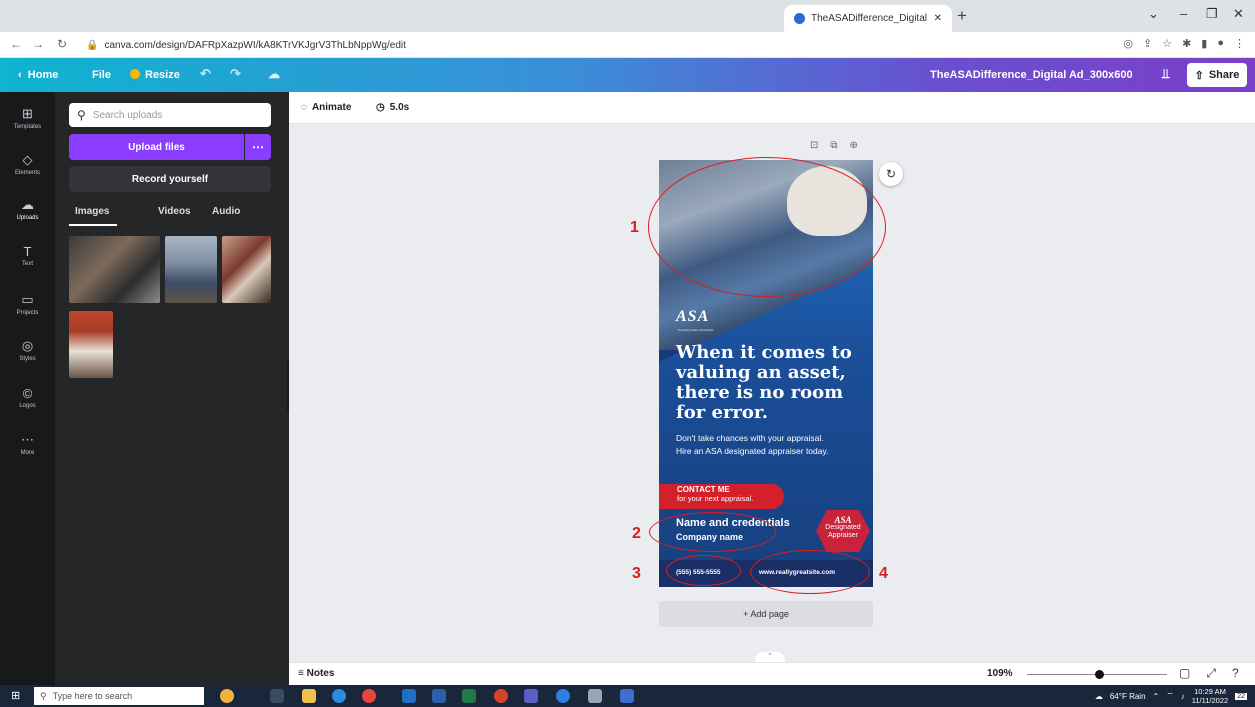 This screenshot has height=707, width=1255. What do you see at coordinates (226, 211) in the screenshot?
I see `tab-audio: Audio` at bounding box center [226, 211].